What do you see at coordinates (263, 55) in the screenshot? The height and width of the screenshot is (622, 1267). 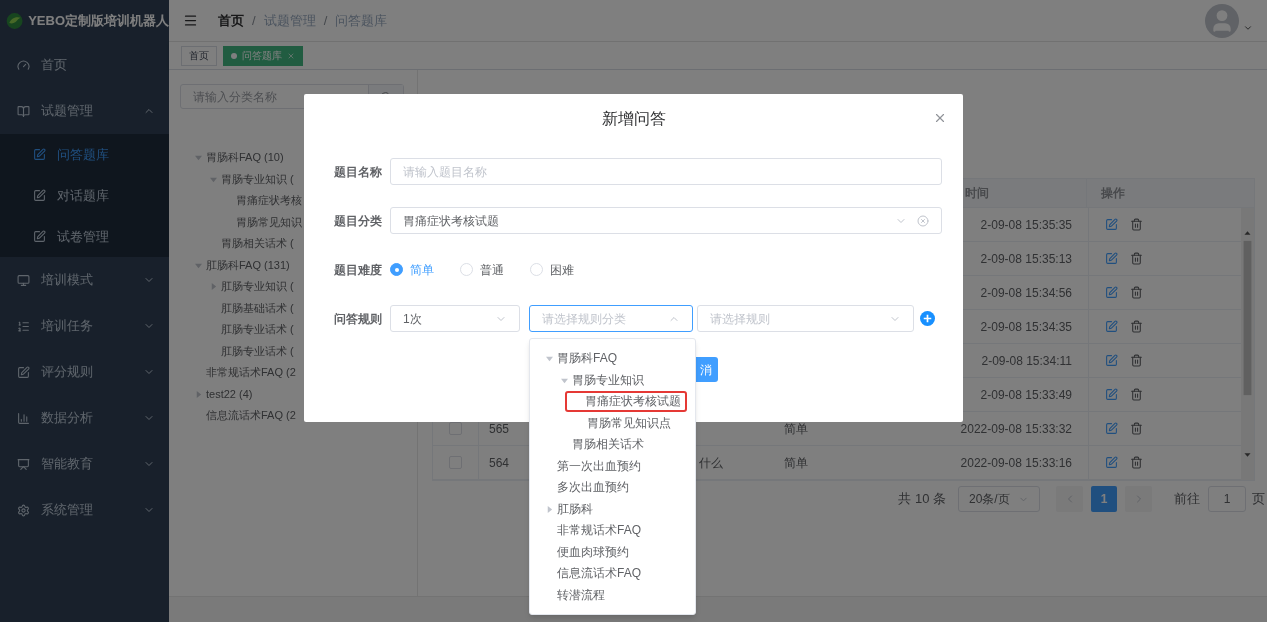 I see `page-tag: 问答题库` at bounding box center [263, 55].